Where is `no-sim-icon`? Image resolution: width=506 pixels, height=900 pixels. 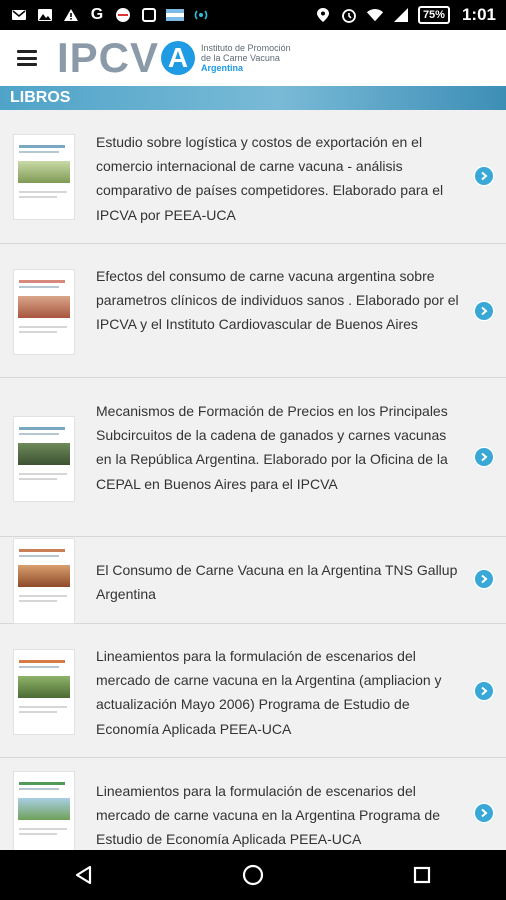
no-sim-icon is located at coordinates (123, 15).